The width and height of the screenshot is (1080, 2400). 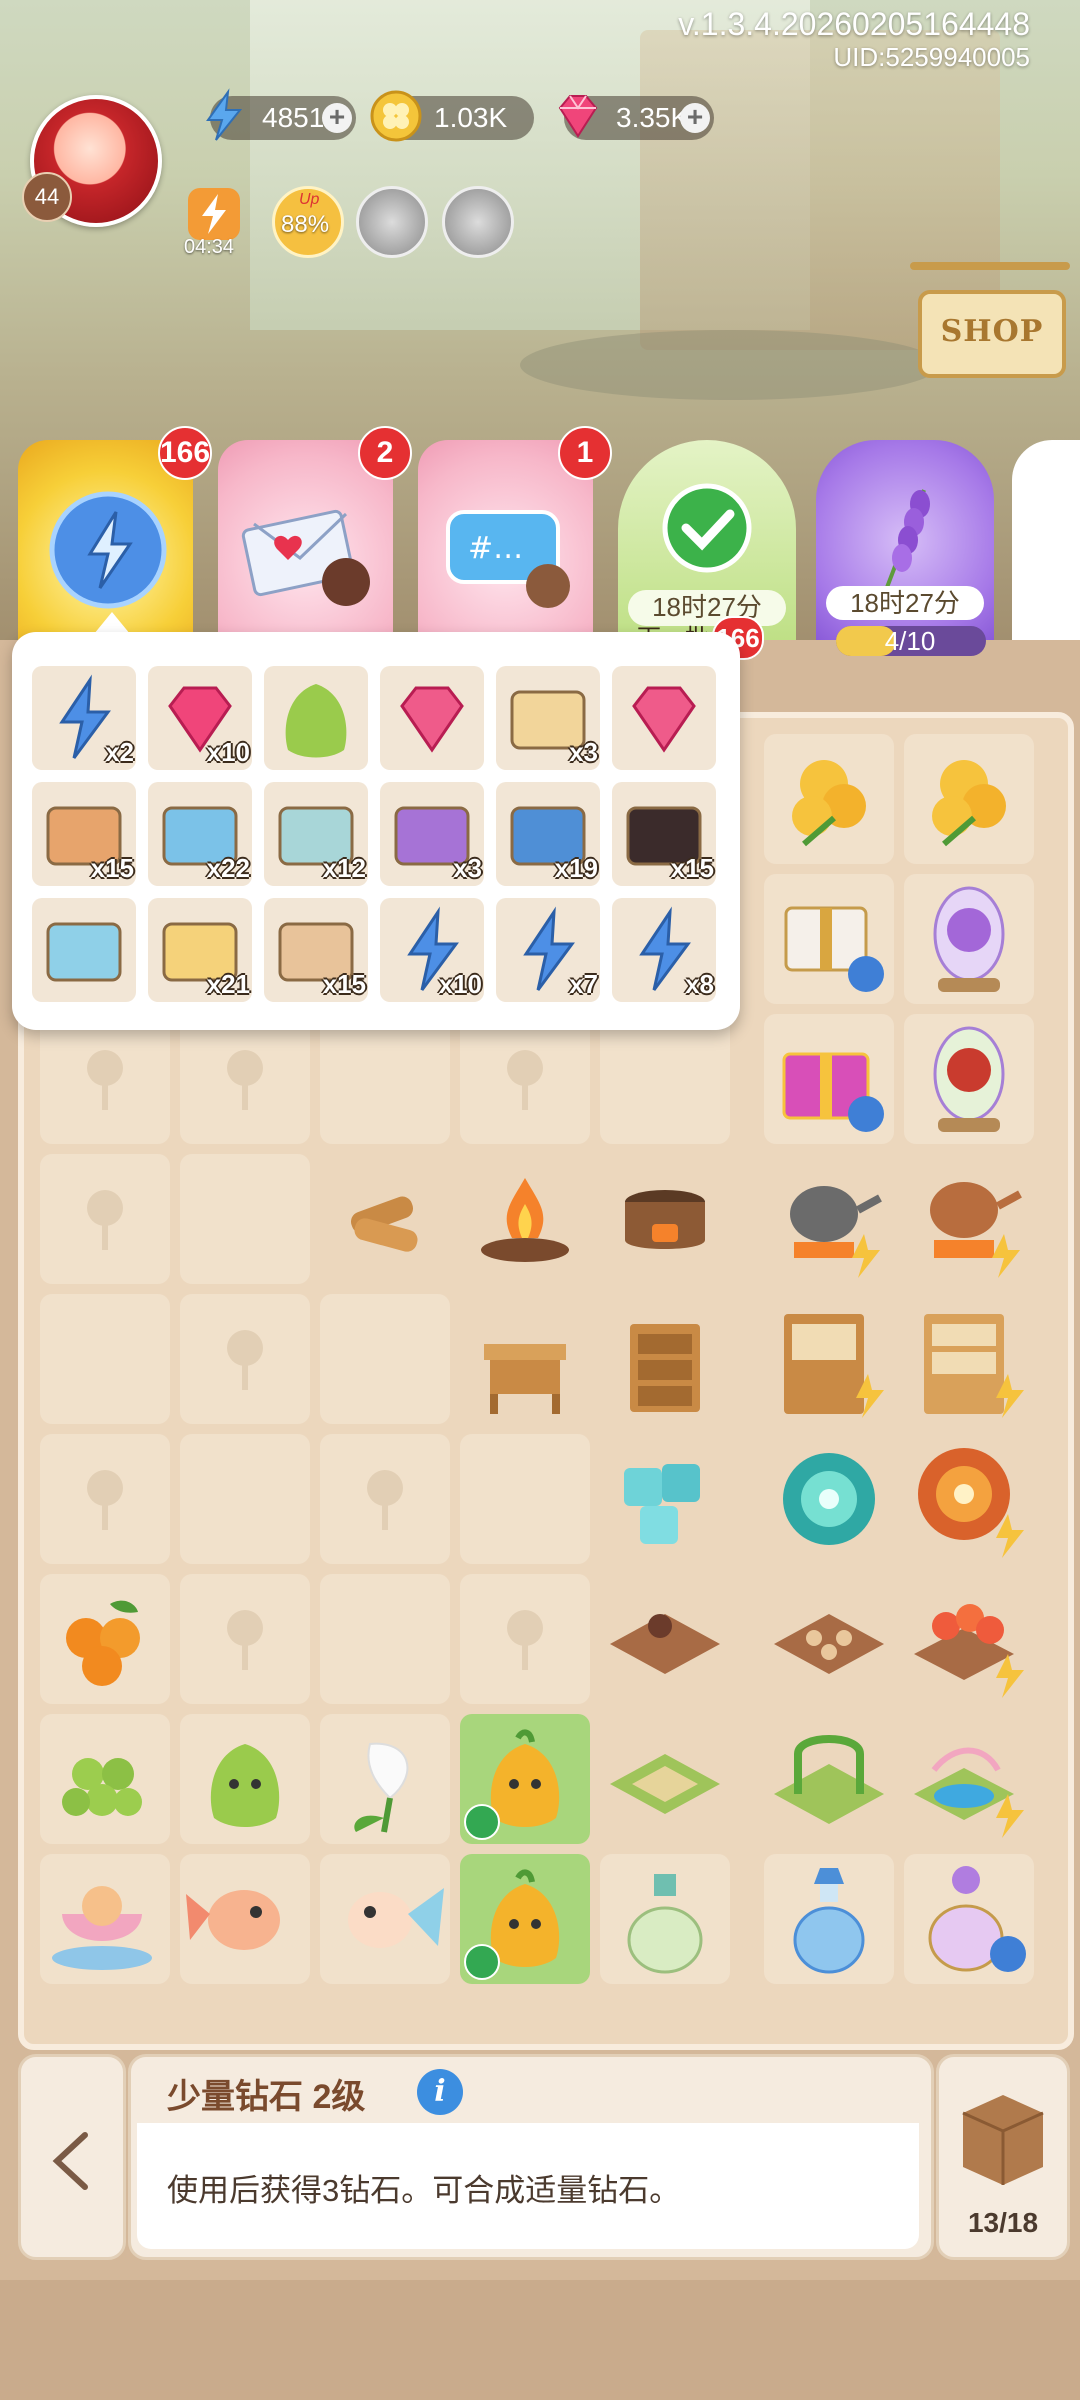 What do you see at coordinates (829, 1079) in the screenshot?
I see `board-cell-r2c5` at bounding box center [829, 1079].